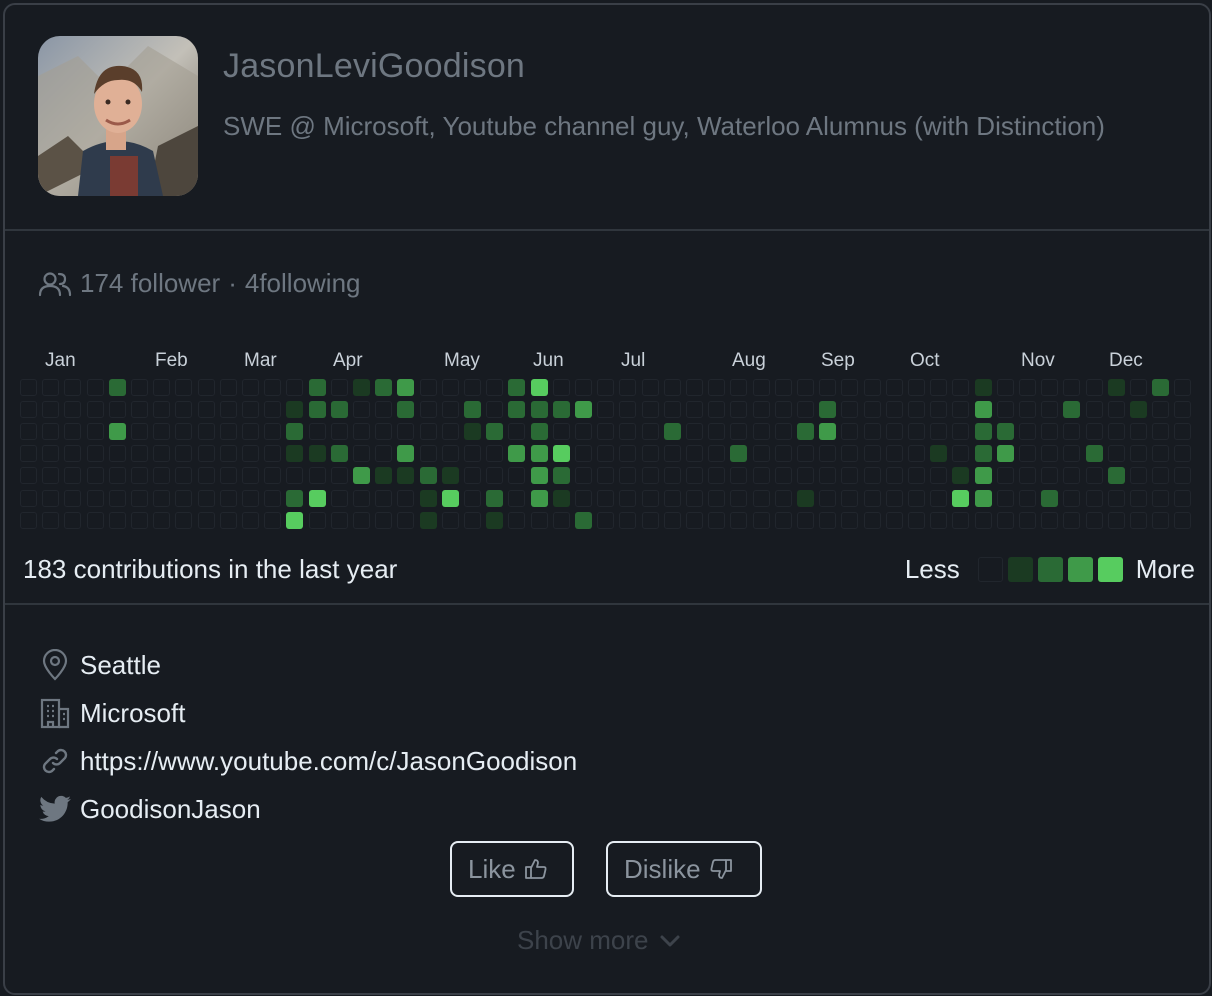  Describe the element at coordinates (170, 809) in the screenshot. I see `twitter-handle: GoodisonJason` at that location.